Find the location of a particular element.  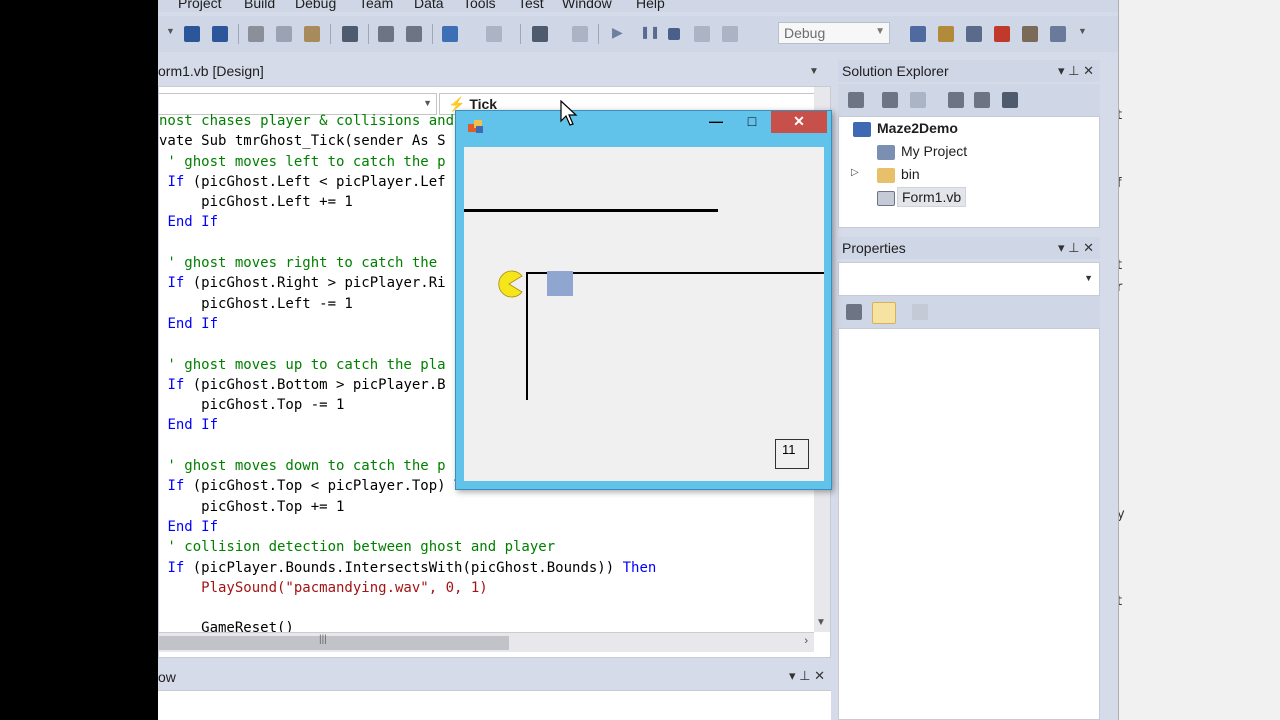

output-panel-header: ow ▾ ⊥ ✕ is located at coordinates (494, 677).